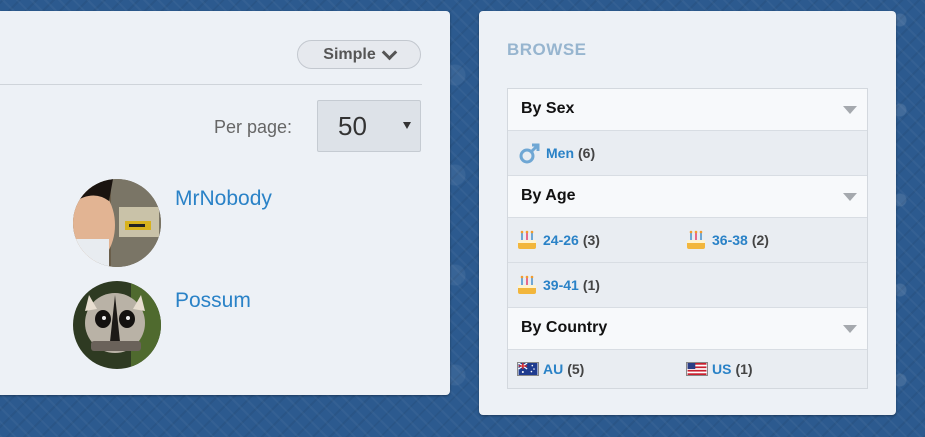 The width and height of the screenshot is (925, 437). I want to click on browse-link: US, so click(721, 369).